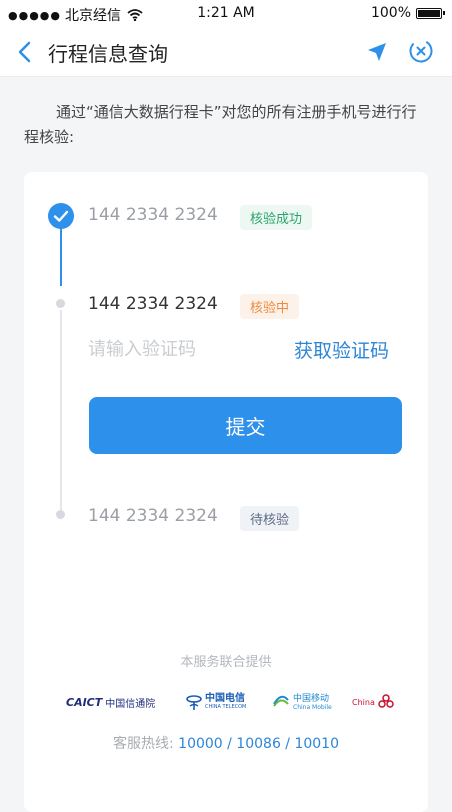  What do you see at coordinates (373, 702) in the screenshot?
I see `china-unicom-logo: China` at bounding box center [373, 702].